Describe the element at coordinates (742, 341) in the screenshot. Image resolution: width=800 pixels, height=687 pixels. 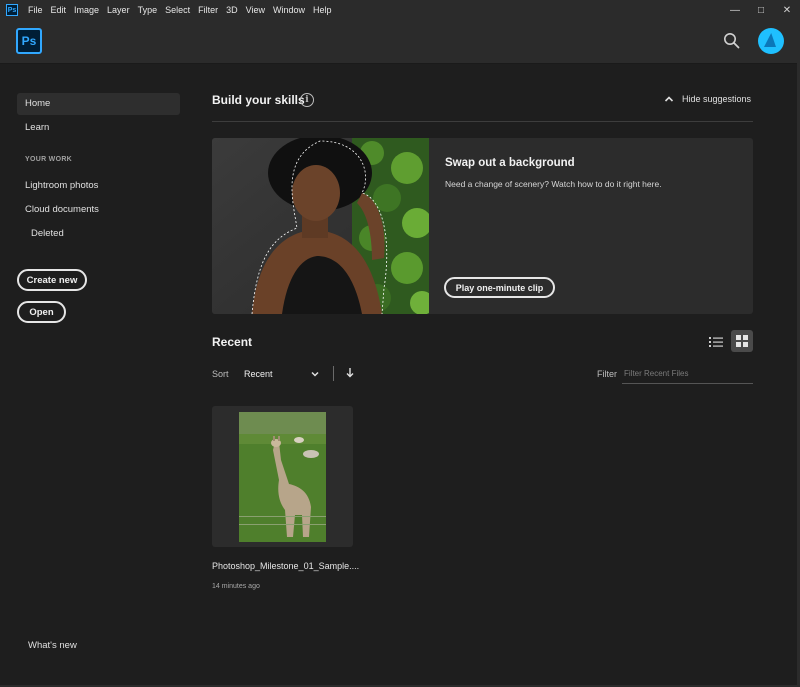
I see `grid-view-icon` at that location.